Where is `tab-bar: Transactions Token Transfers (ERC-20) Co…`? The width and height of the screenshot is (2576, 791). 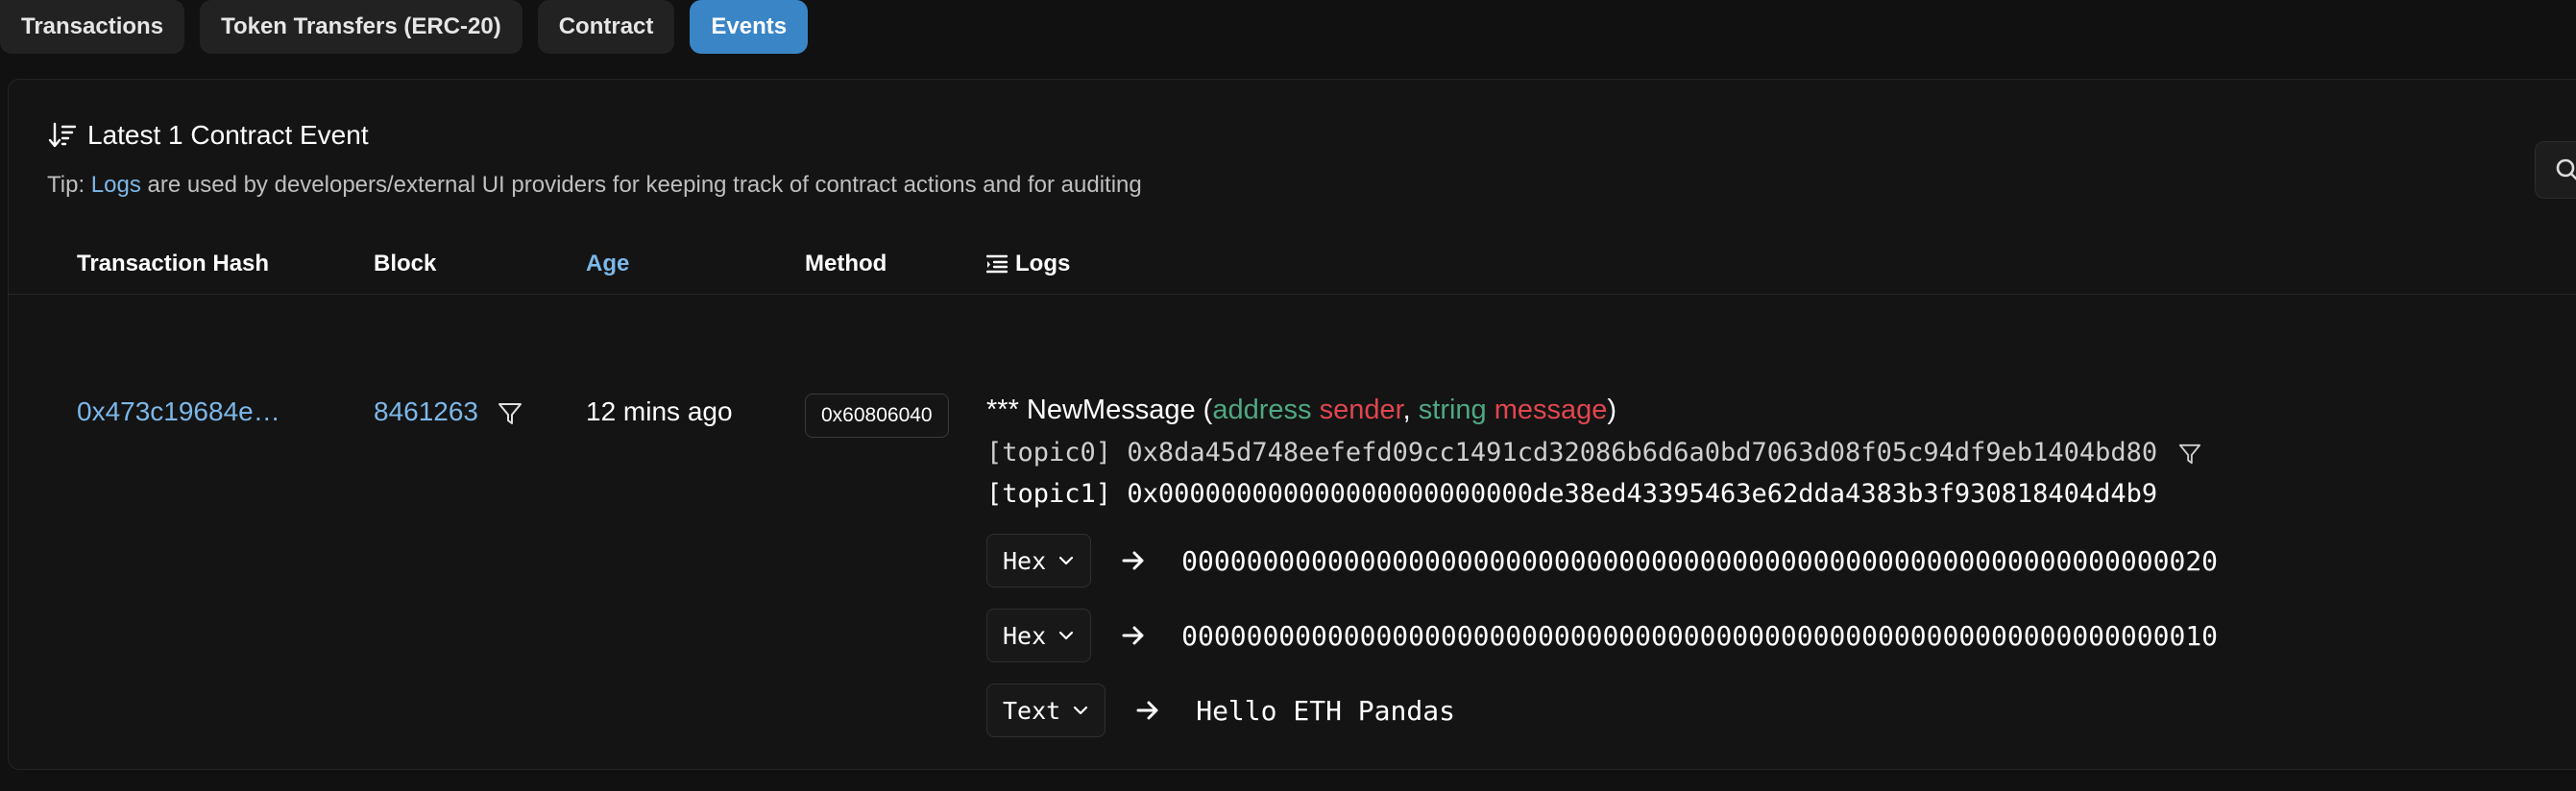
tab-bar: Transactions Token Transfers (ERC-20) Co… is located at coordinates (405, 28).